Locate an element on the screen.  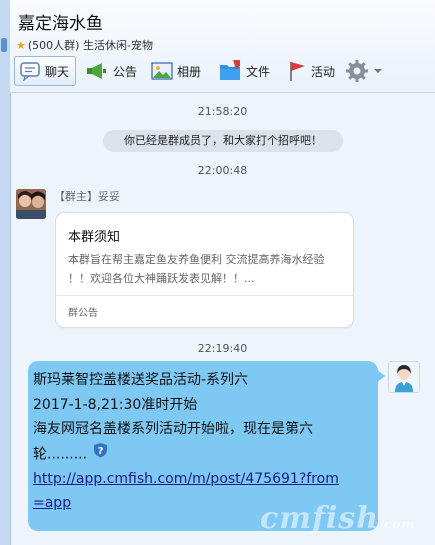
toolbar: 聊天 公告 相册 文件 活动 is located at coordinates (224, 72).